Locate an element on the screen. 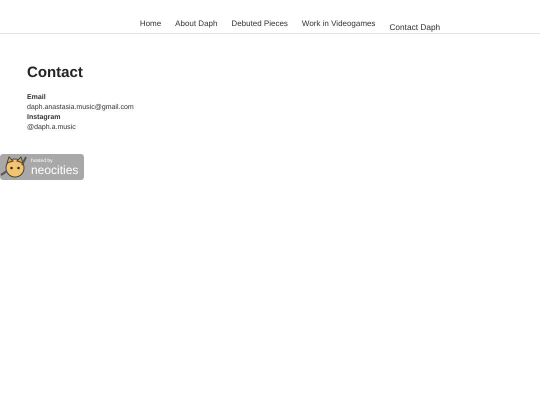 The width and height of the screenshot is (540, 405). nav-link: About Daph is located at coordinates (196, 23).